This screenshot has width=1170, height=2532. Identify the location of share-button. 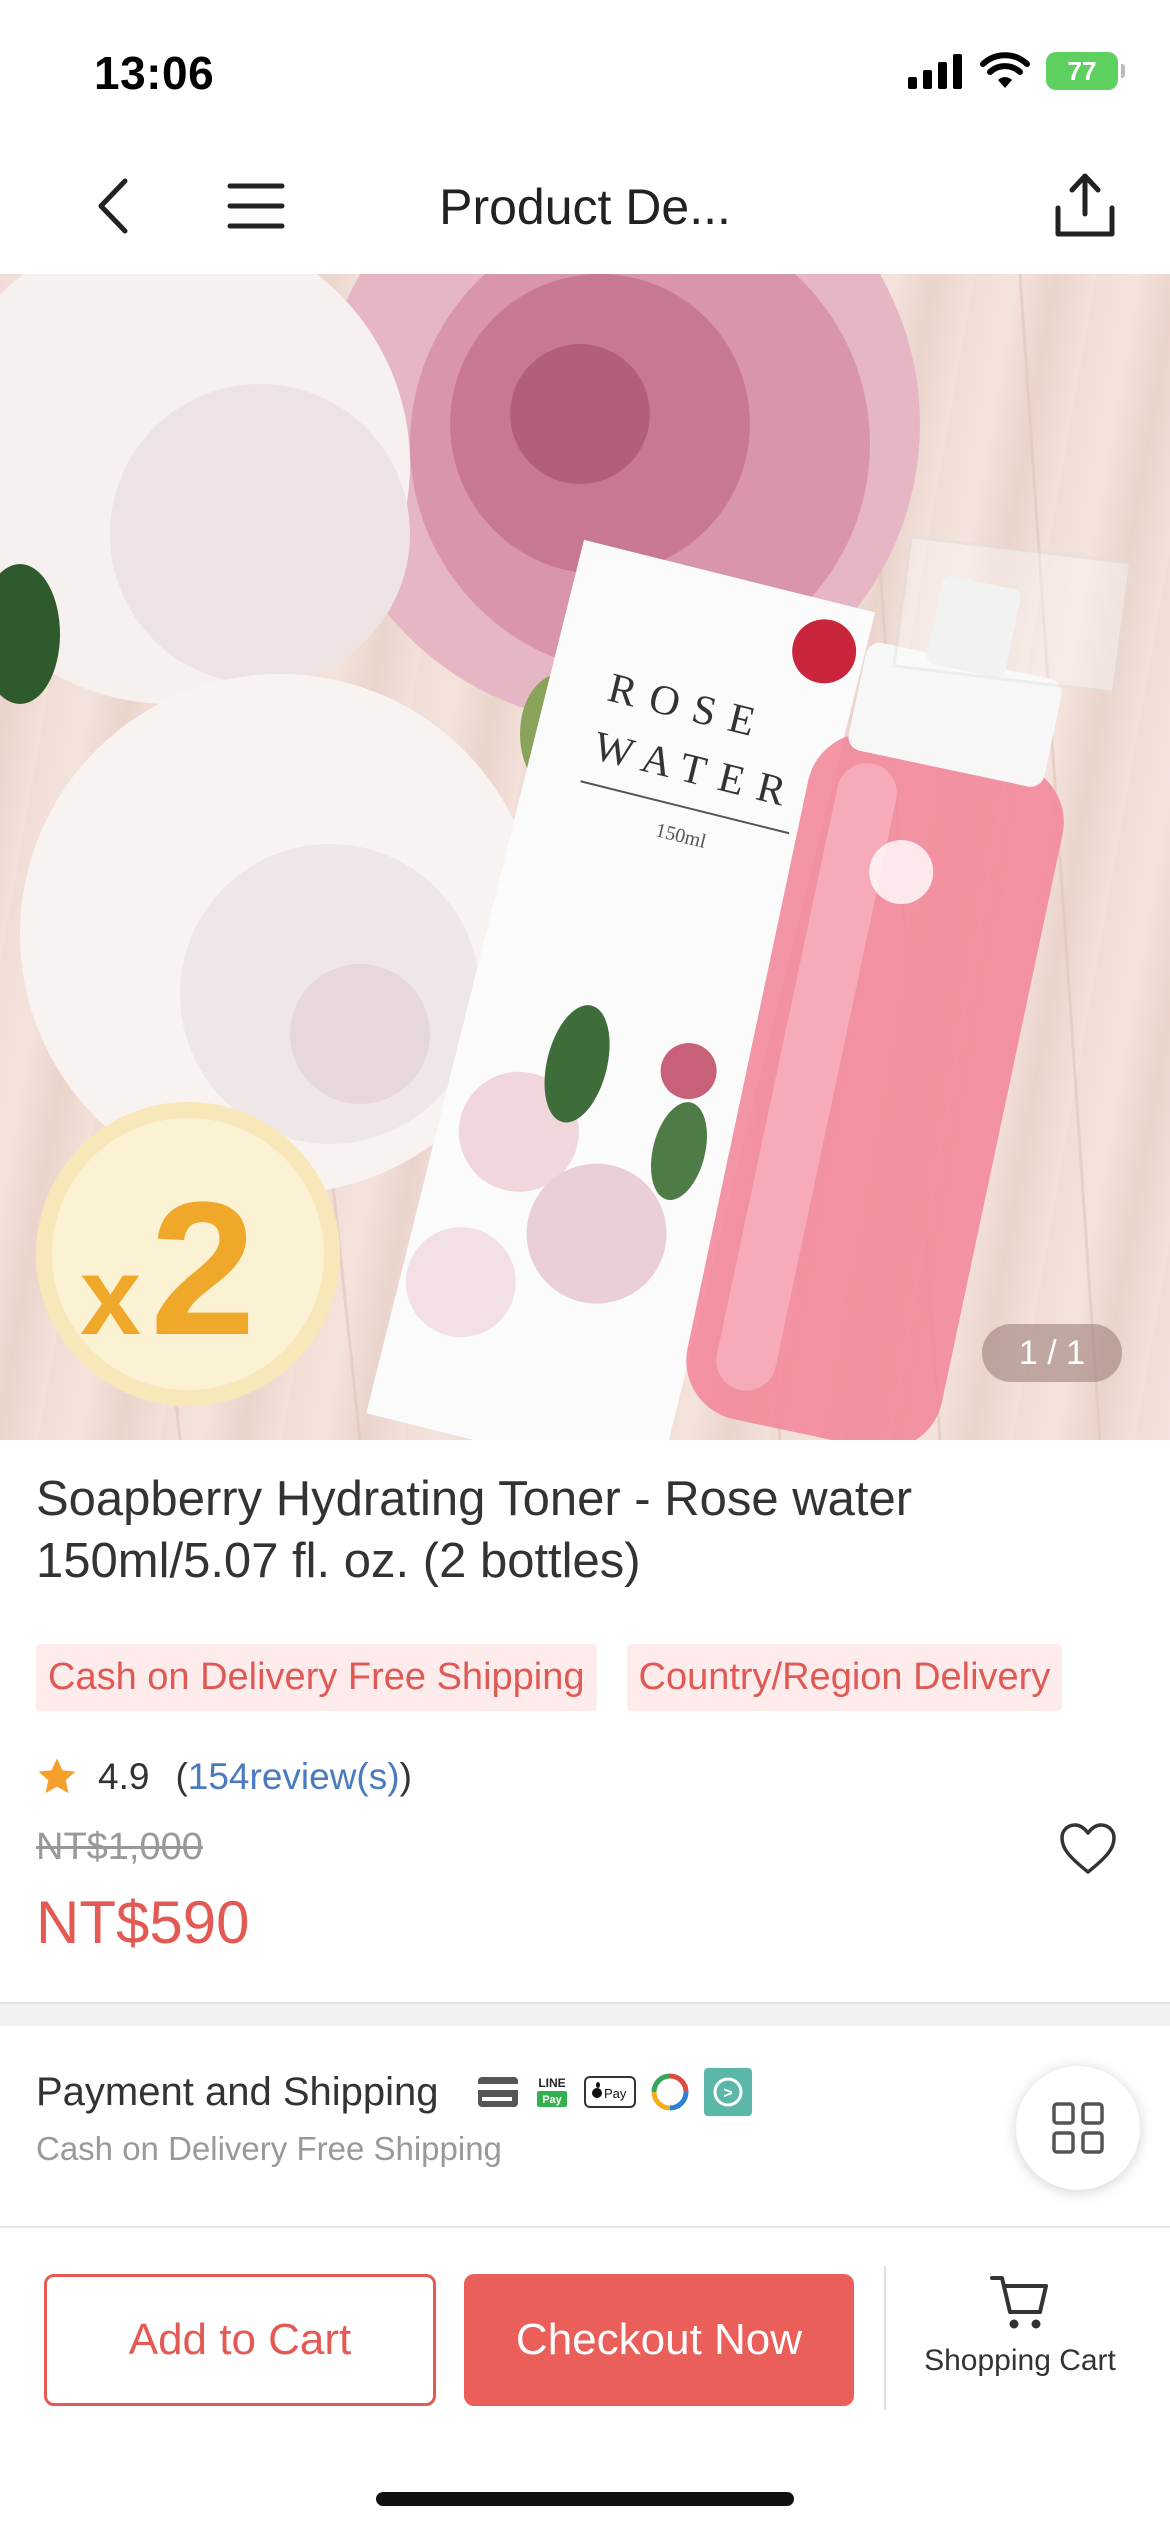
(1085, 205).